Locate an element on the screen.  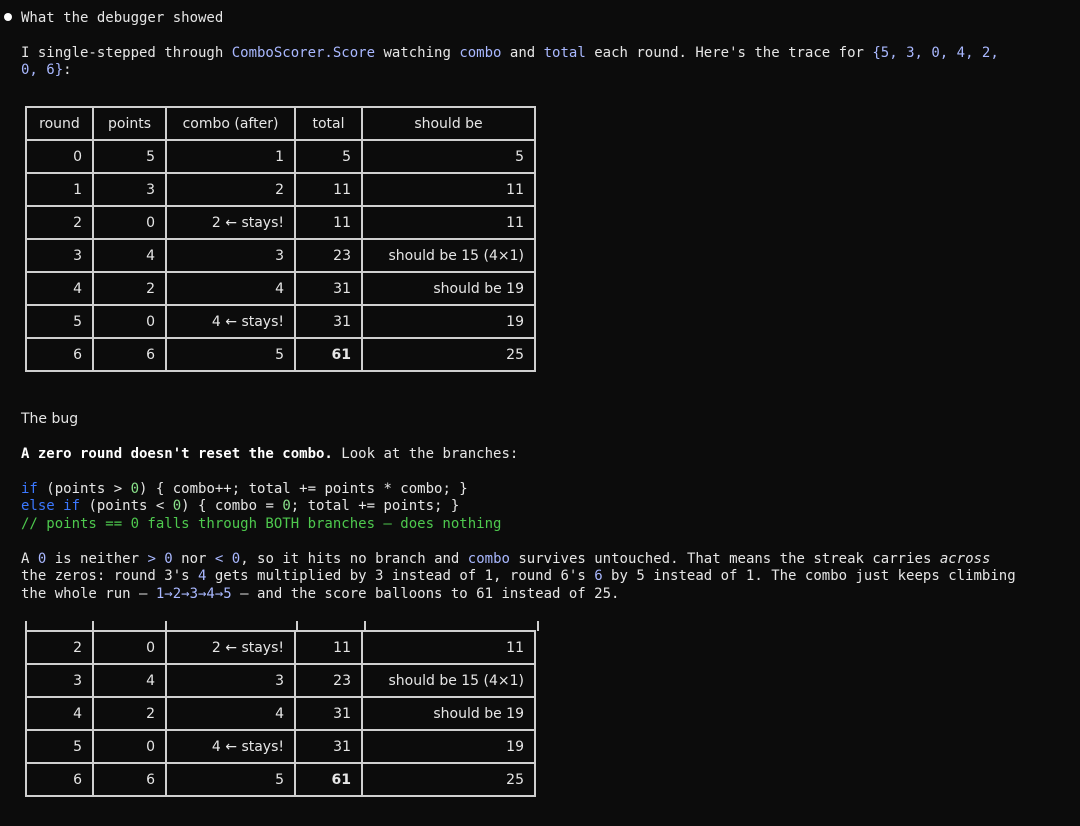
col-header-round: round is located at coordinates (59, 123).